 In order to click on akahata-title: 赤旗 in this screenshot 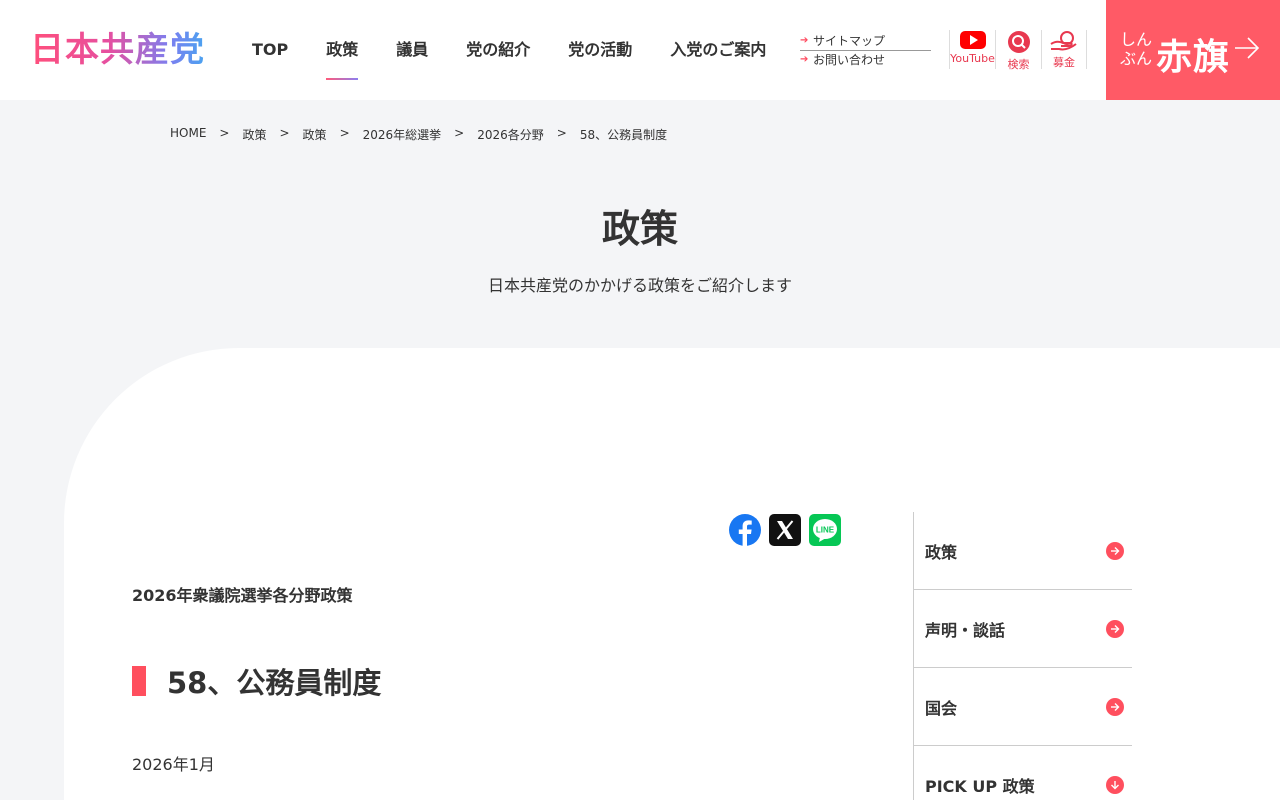, I will do `click(1193, 57)`.